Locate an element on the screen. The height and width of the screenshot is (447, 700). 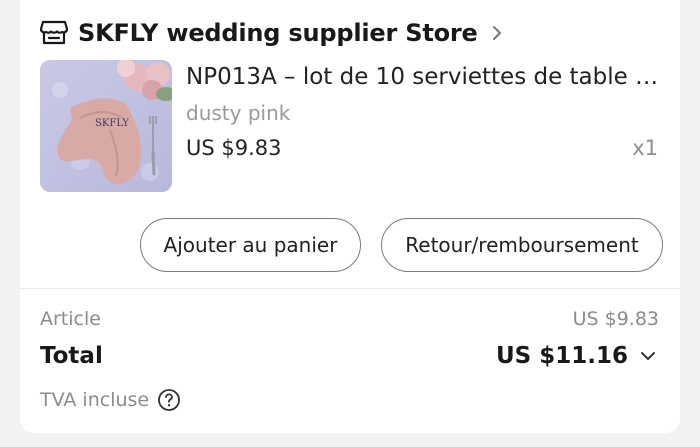
product-thumbnail: SKFLY is located at coordinates (106, 126).